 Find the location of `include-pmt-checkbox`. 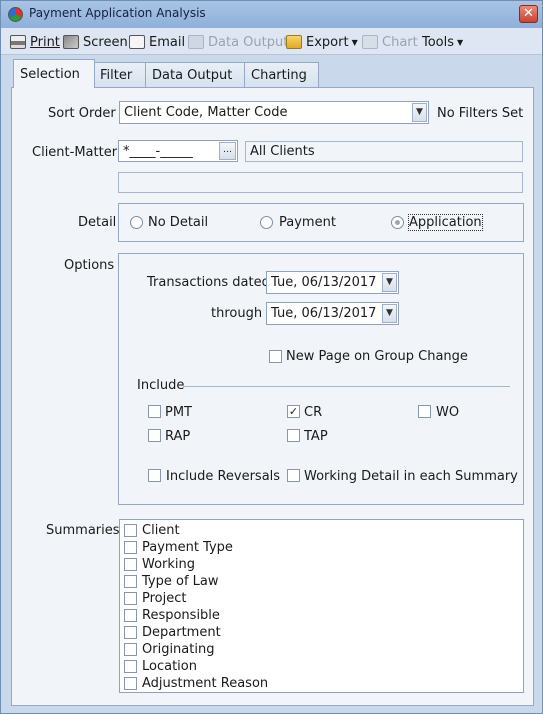

include-pmt-checkbox is located at coordinates (154, 411).